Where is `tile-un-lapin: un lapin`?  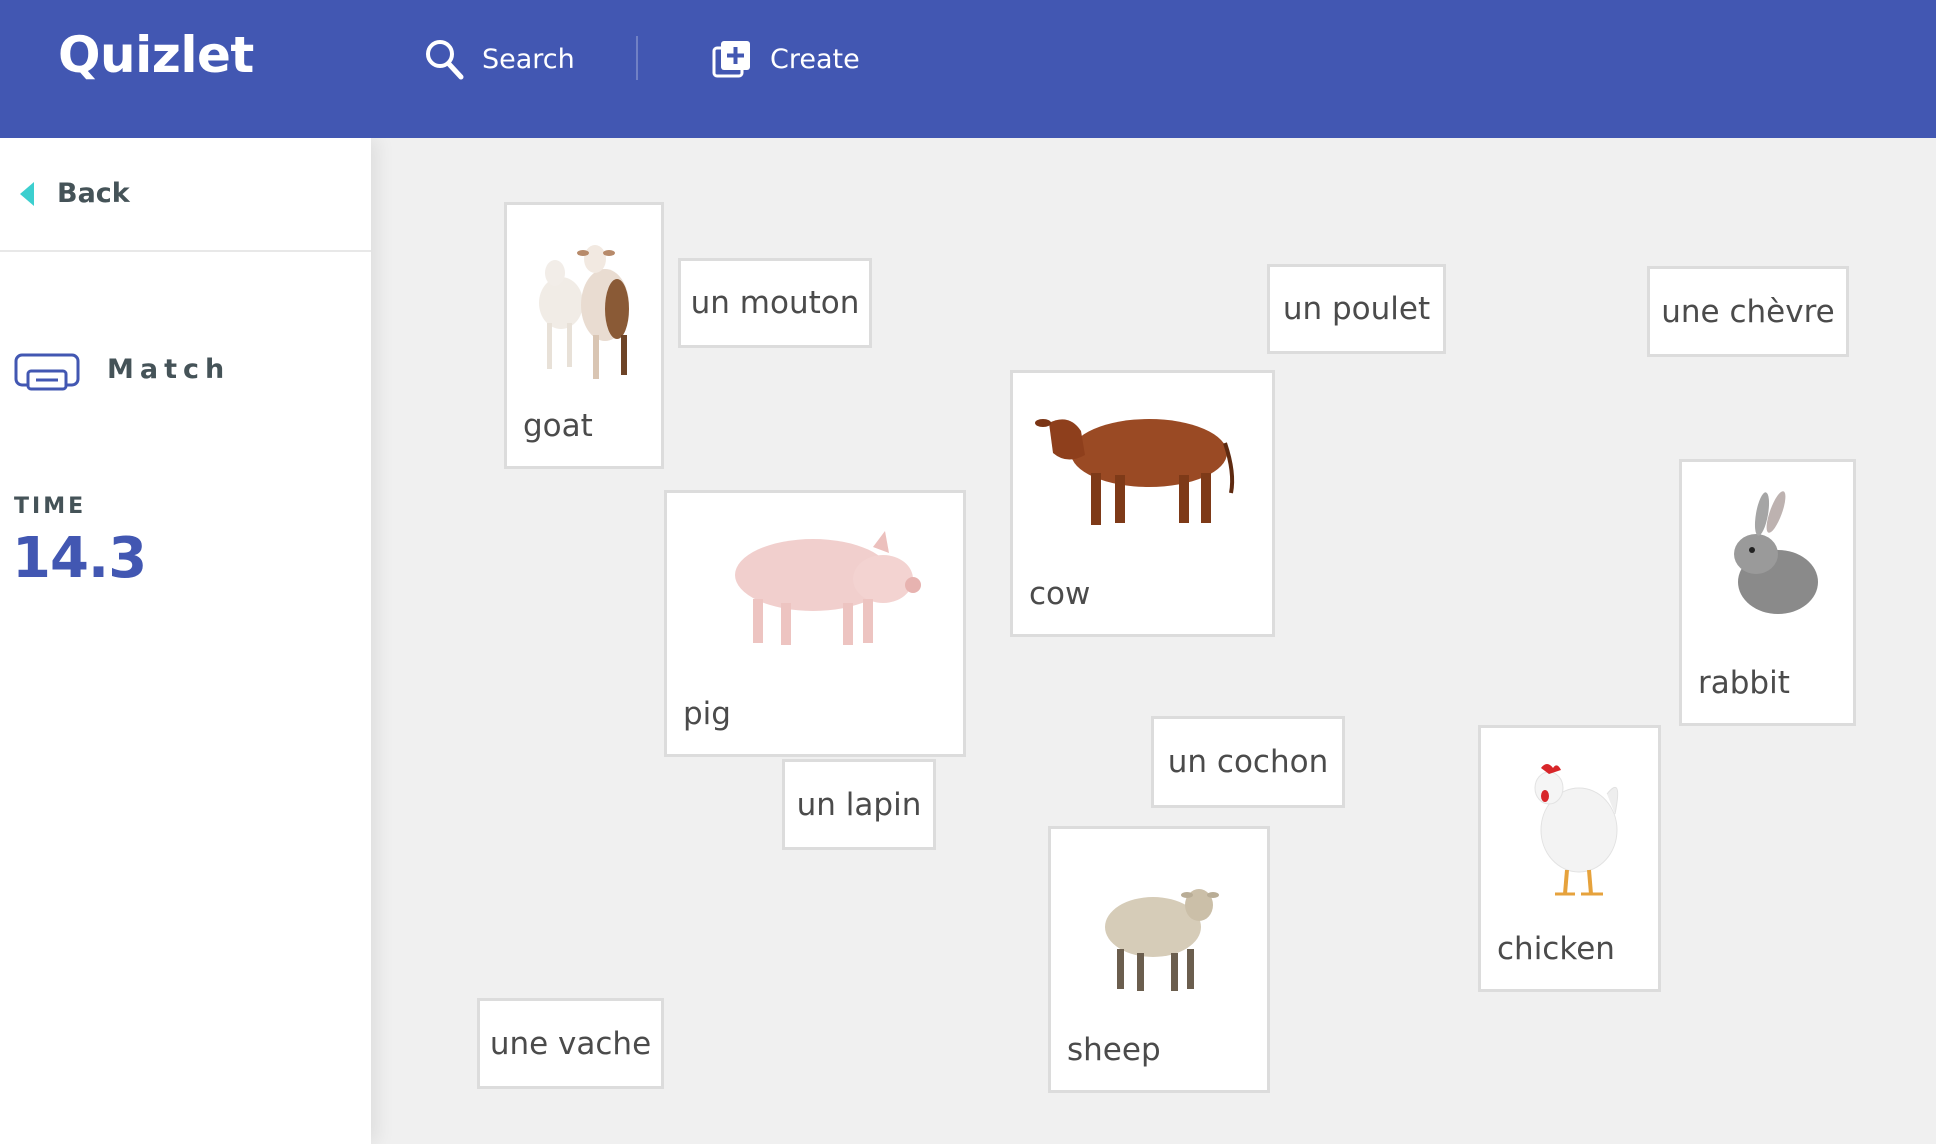
tile-un-lapin: un lapin is located at coordinates (859, 804).